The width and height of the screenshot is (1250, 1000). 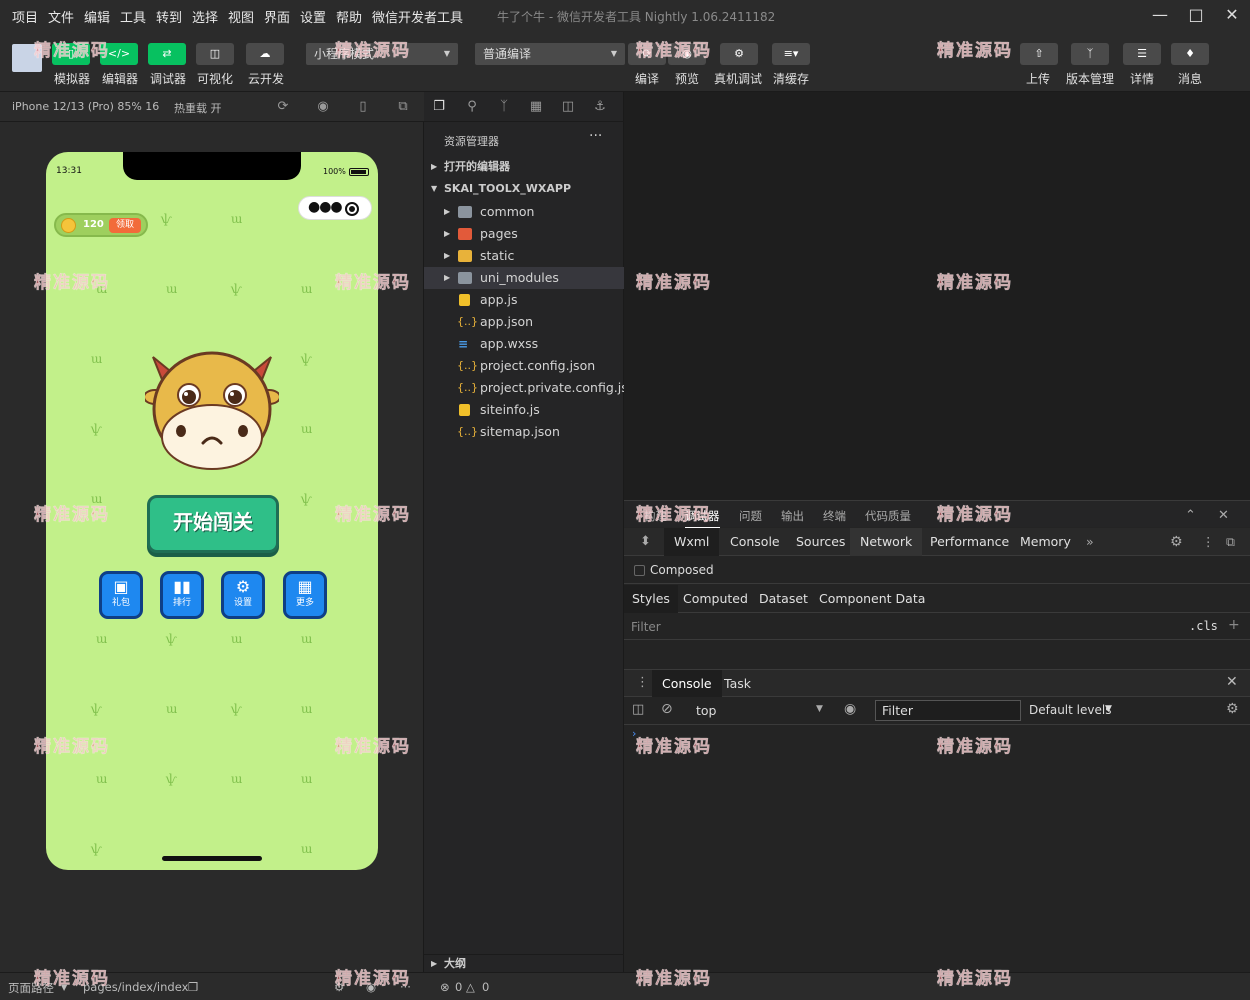 What do you see at coordinates (886, 542) in the screenshot?
I see `tab-network: Network` at bounding box center [886, 542].